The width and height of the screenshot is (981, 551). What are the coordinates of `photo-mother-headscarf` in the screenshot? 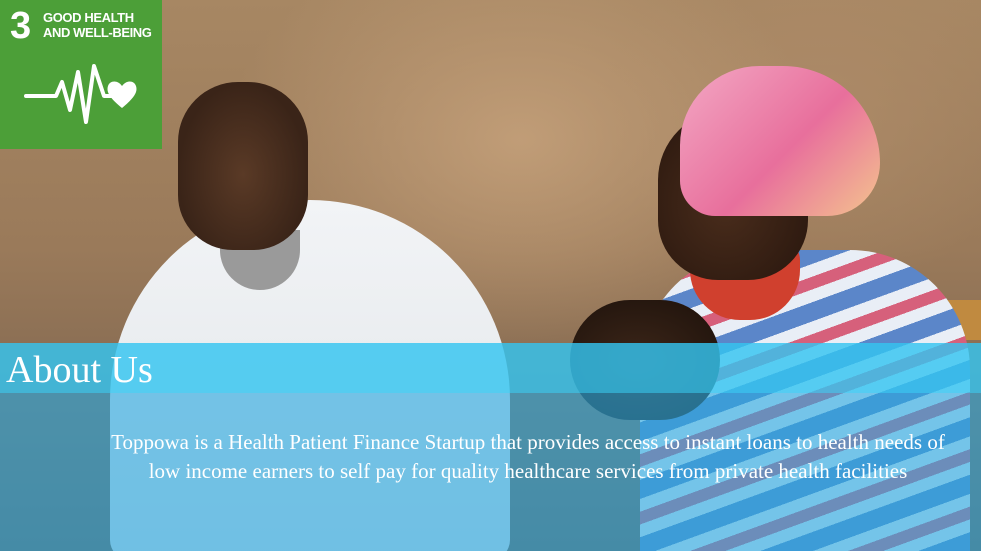 It's located at (780, 141).